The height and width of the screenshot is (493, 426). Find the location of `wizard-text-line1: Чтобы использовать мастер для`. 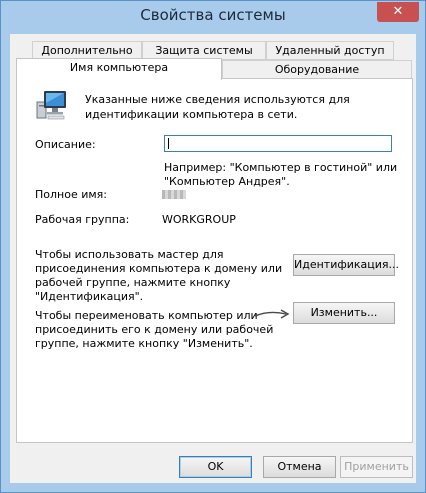

wizard-text-line1: Чтобы использовать мастер для is located at coordinates (129, 254).